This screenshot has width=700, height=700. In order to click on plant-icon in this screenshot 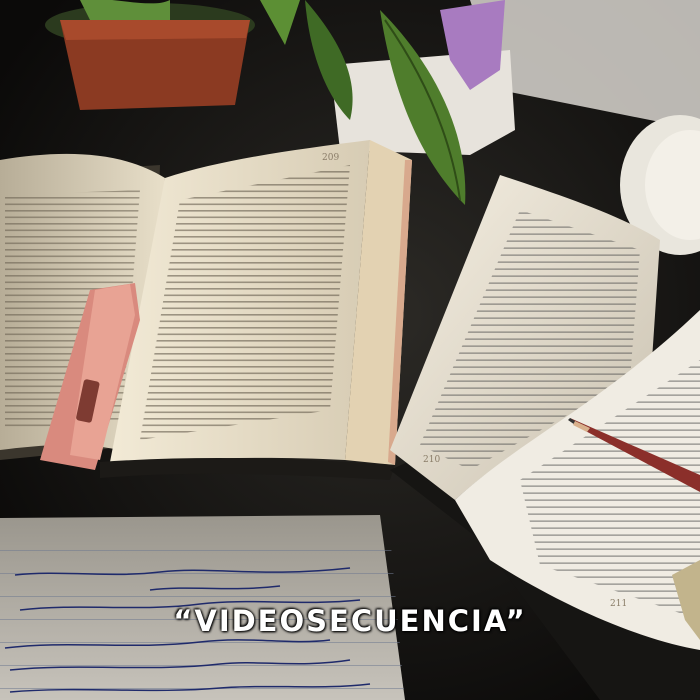, I will do `click(150, 55)`.